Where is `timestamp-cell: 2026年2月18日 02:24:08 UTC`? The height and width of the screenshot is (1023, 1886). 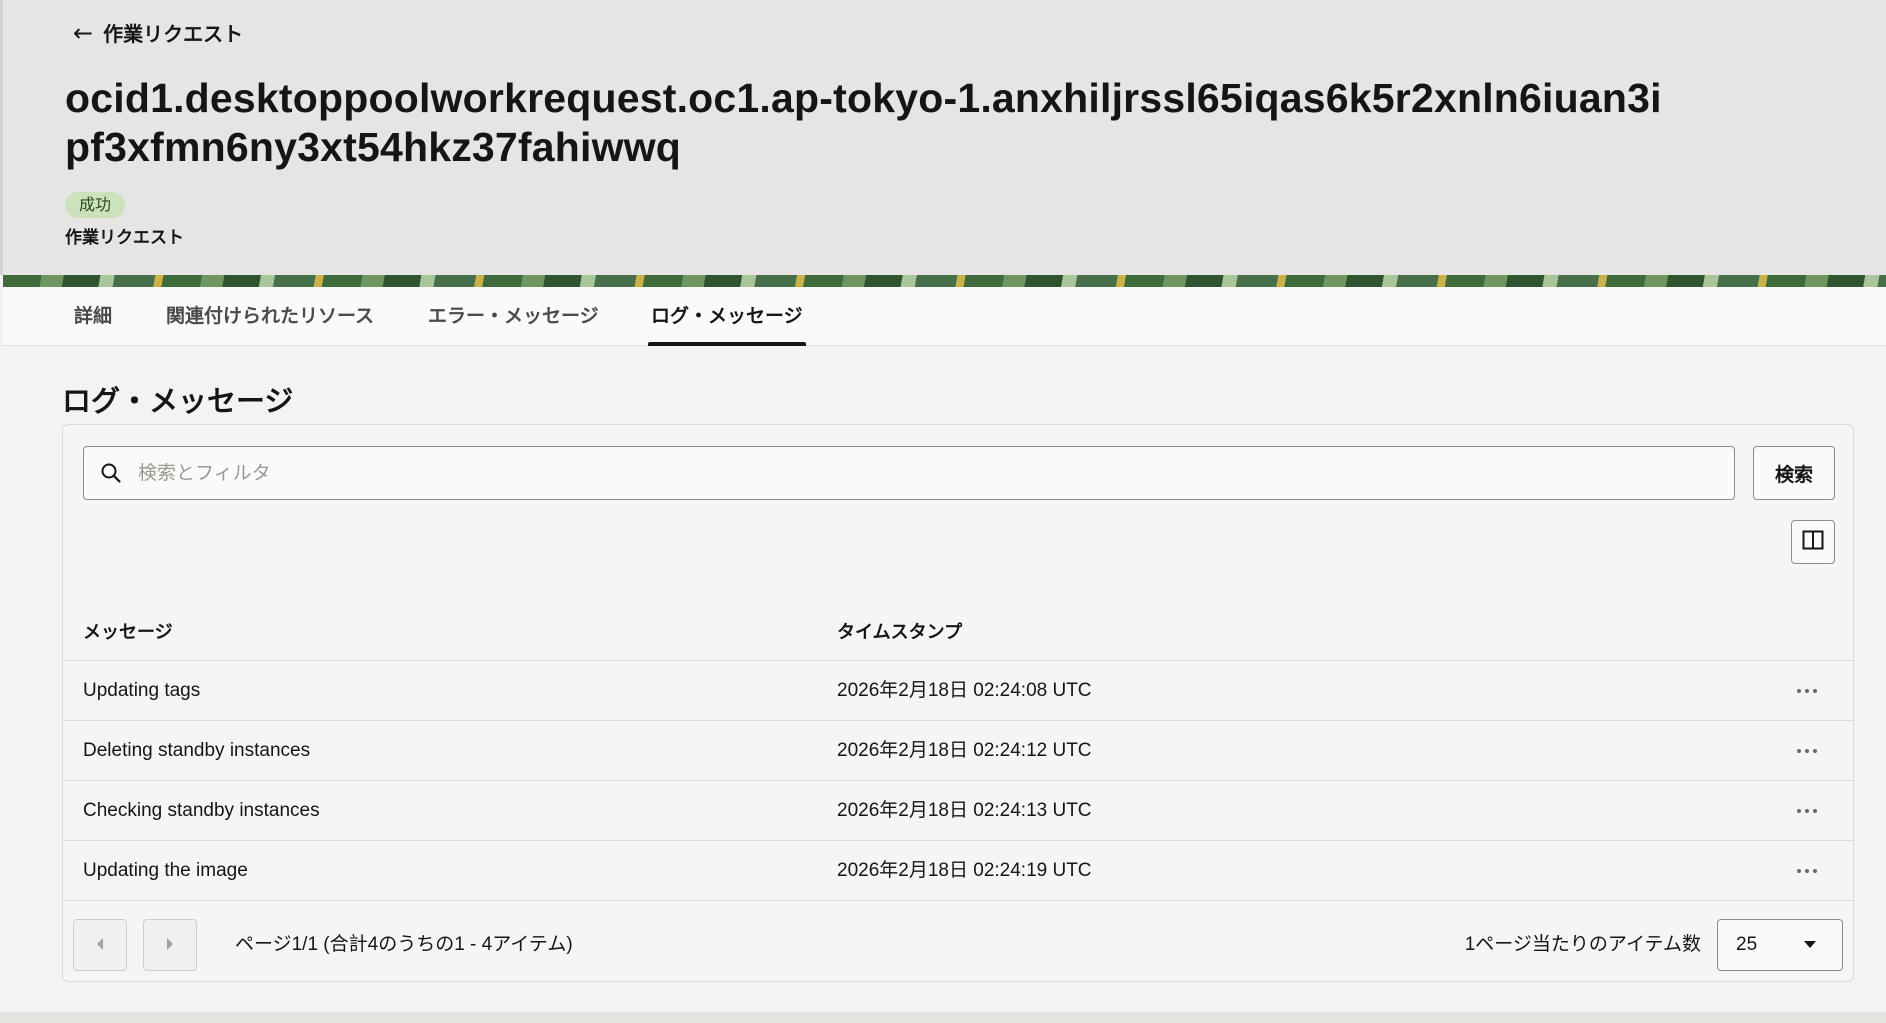
timestamp-cell: 2026年2月18日 02:24:08 UTC is located at coordinates (964, 690).